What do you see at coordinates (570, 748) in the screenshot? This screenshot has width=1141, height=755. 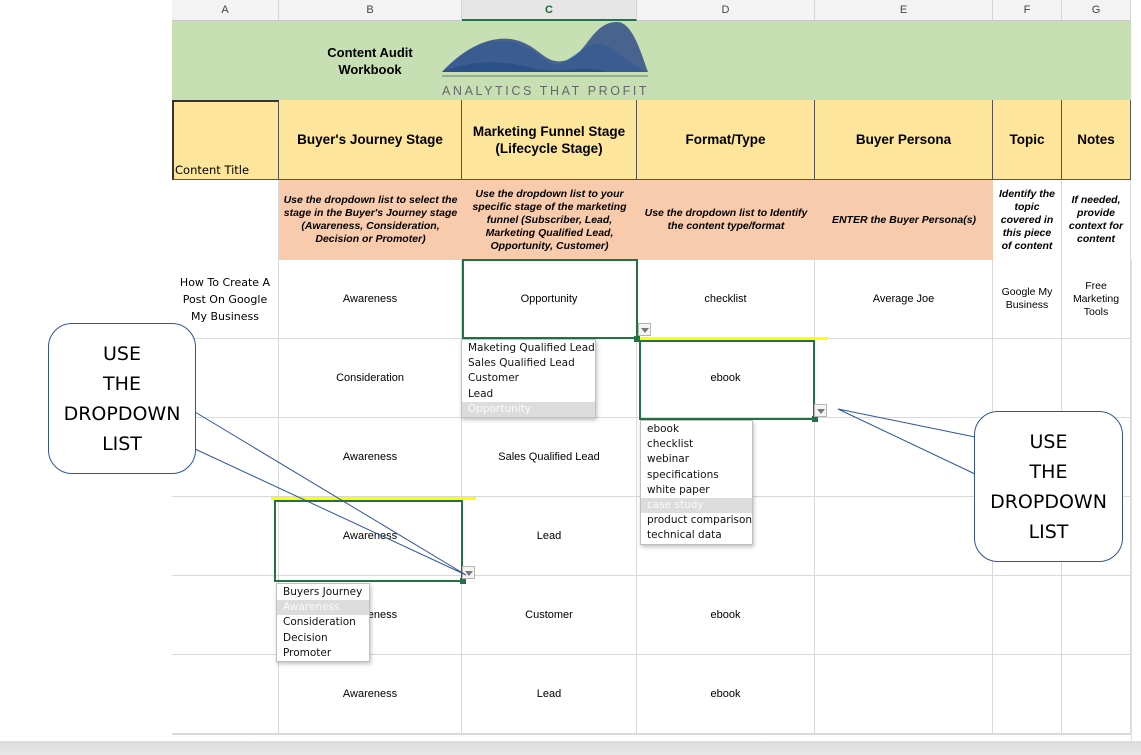 I see `status-bar` at bounding box center [570, 748].